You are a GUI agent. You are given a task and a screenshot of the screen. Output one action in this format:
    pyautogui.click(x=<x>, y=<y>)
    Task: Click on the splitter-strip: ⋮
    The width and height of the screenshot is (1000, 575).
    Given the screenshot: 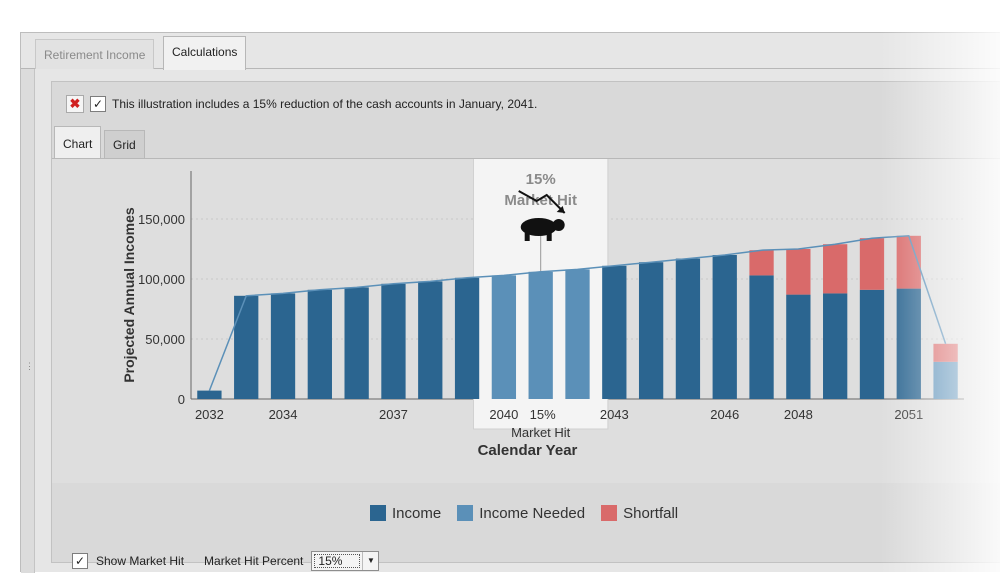 What is the action you would take?
    pyautogui.click(x=28, y=321)
    